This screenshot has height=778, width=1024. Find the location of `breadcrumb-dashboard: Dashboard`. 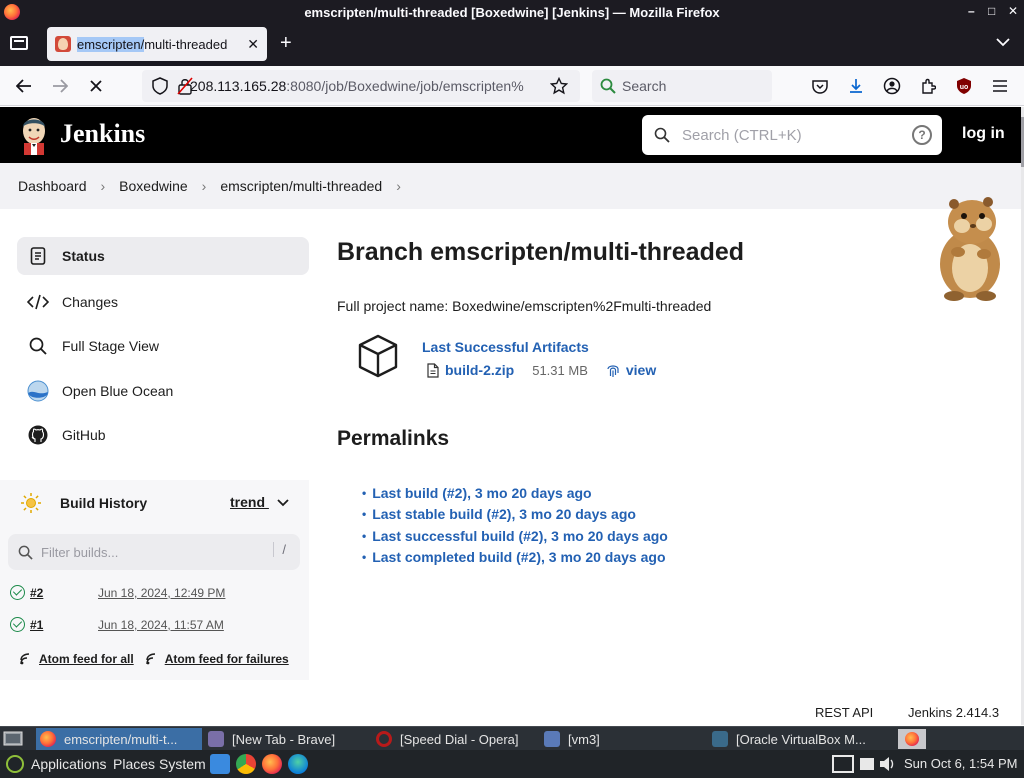

breadcrumb-dashboard: Dashboard is located at coordinates (52, 186).